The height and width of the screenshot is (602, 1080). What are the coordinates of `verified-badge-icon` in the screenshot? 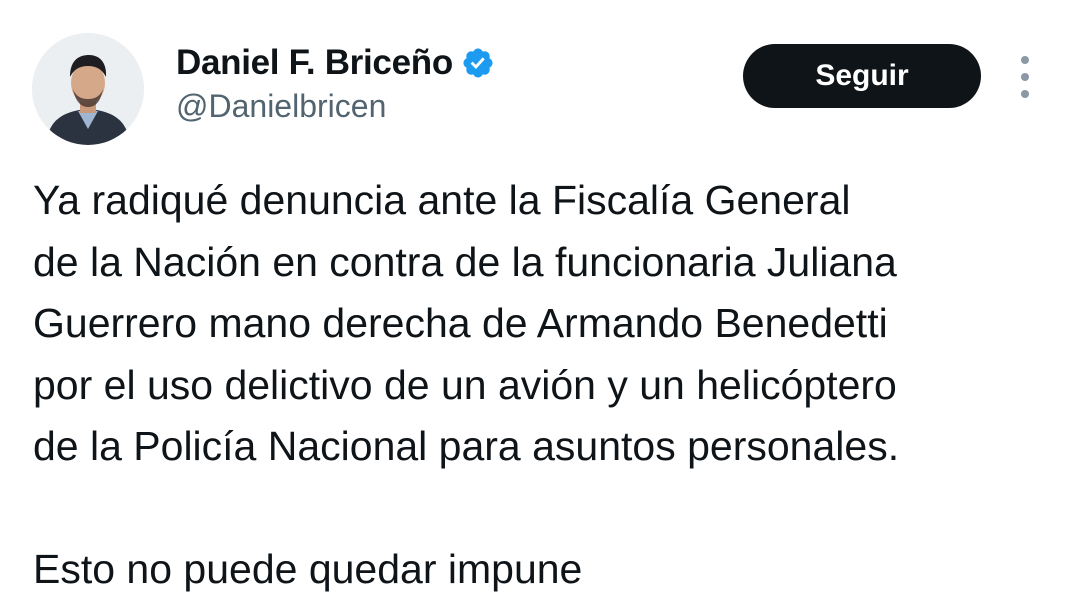 It's located at (478, 63).